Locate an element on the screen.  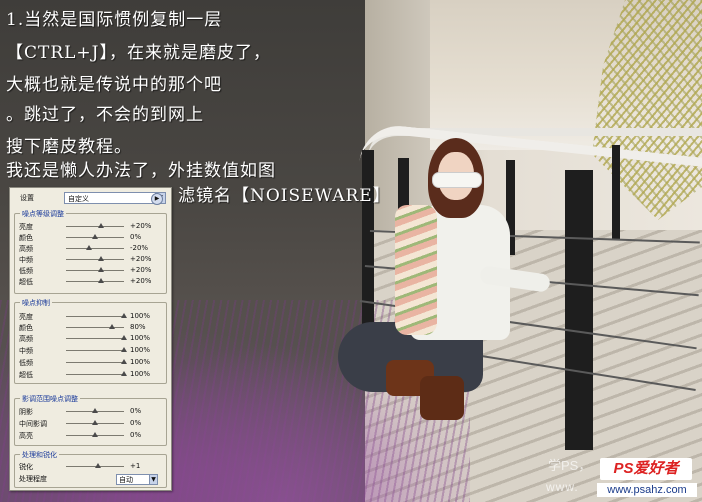
slider-row: 亮度 100% is located at coordinates (90, 317).